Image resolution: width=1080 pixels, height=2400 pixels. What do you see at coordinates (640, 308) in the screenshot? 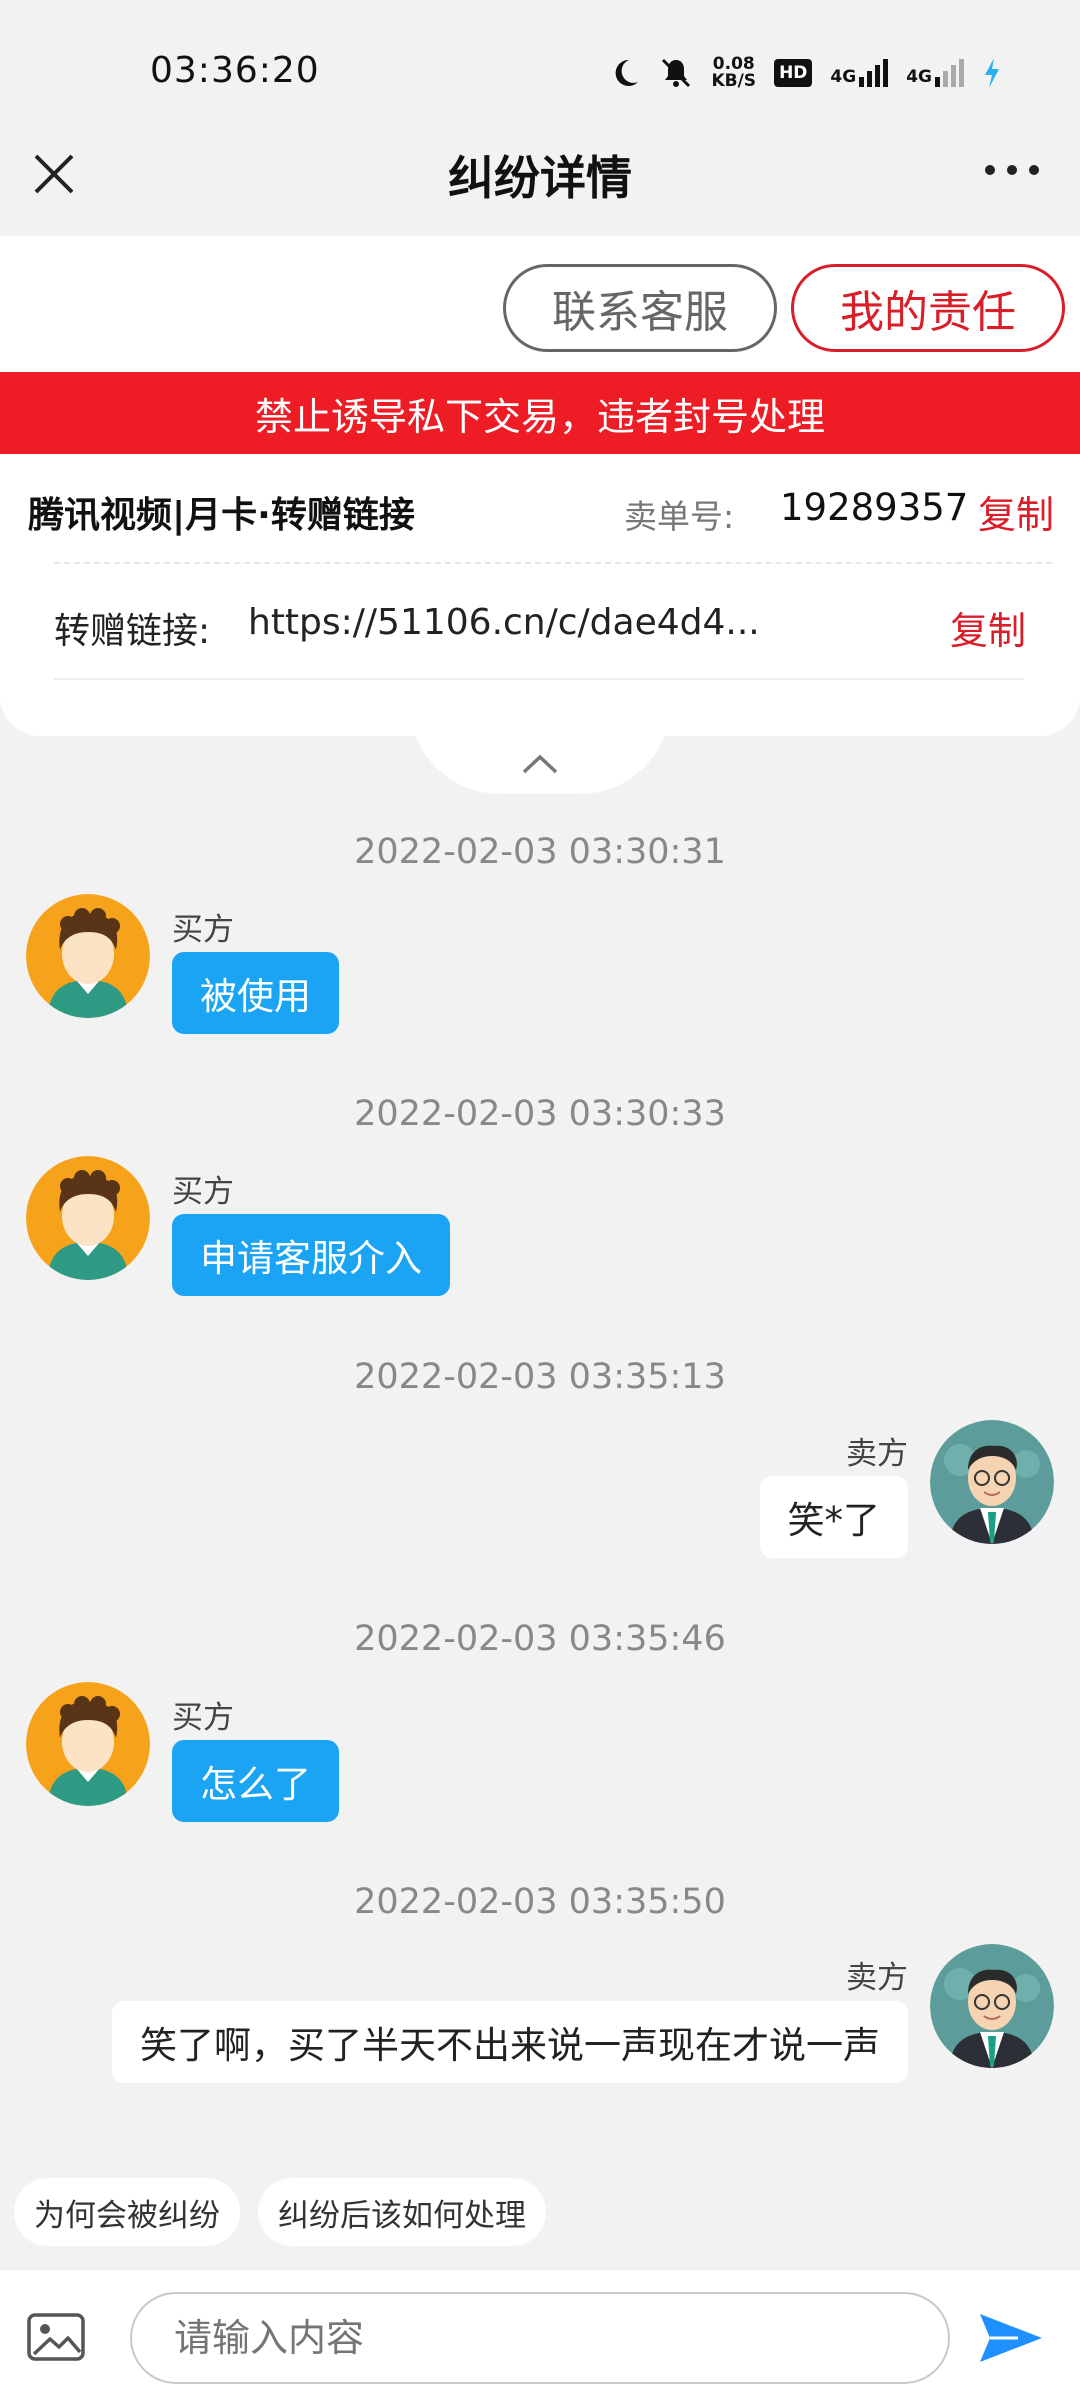
I see `contact-service-button: 联系客服` at bounding box center [640, 308].